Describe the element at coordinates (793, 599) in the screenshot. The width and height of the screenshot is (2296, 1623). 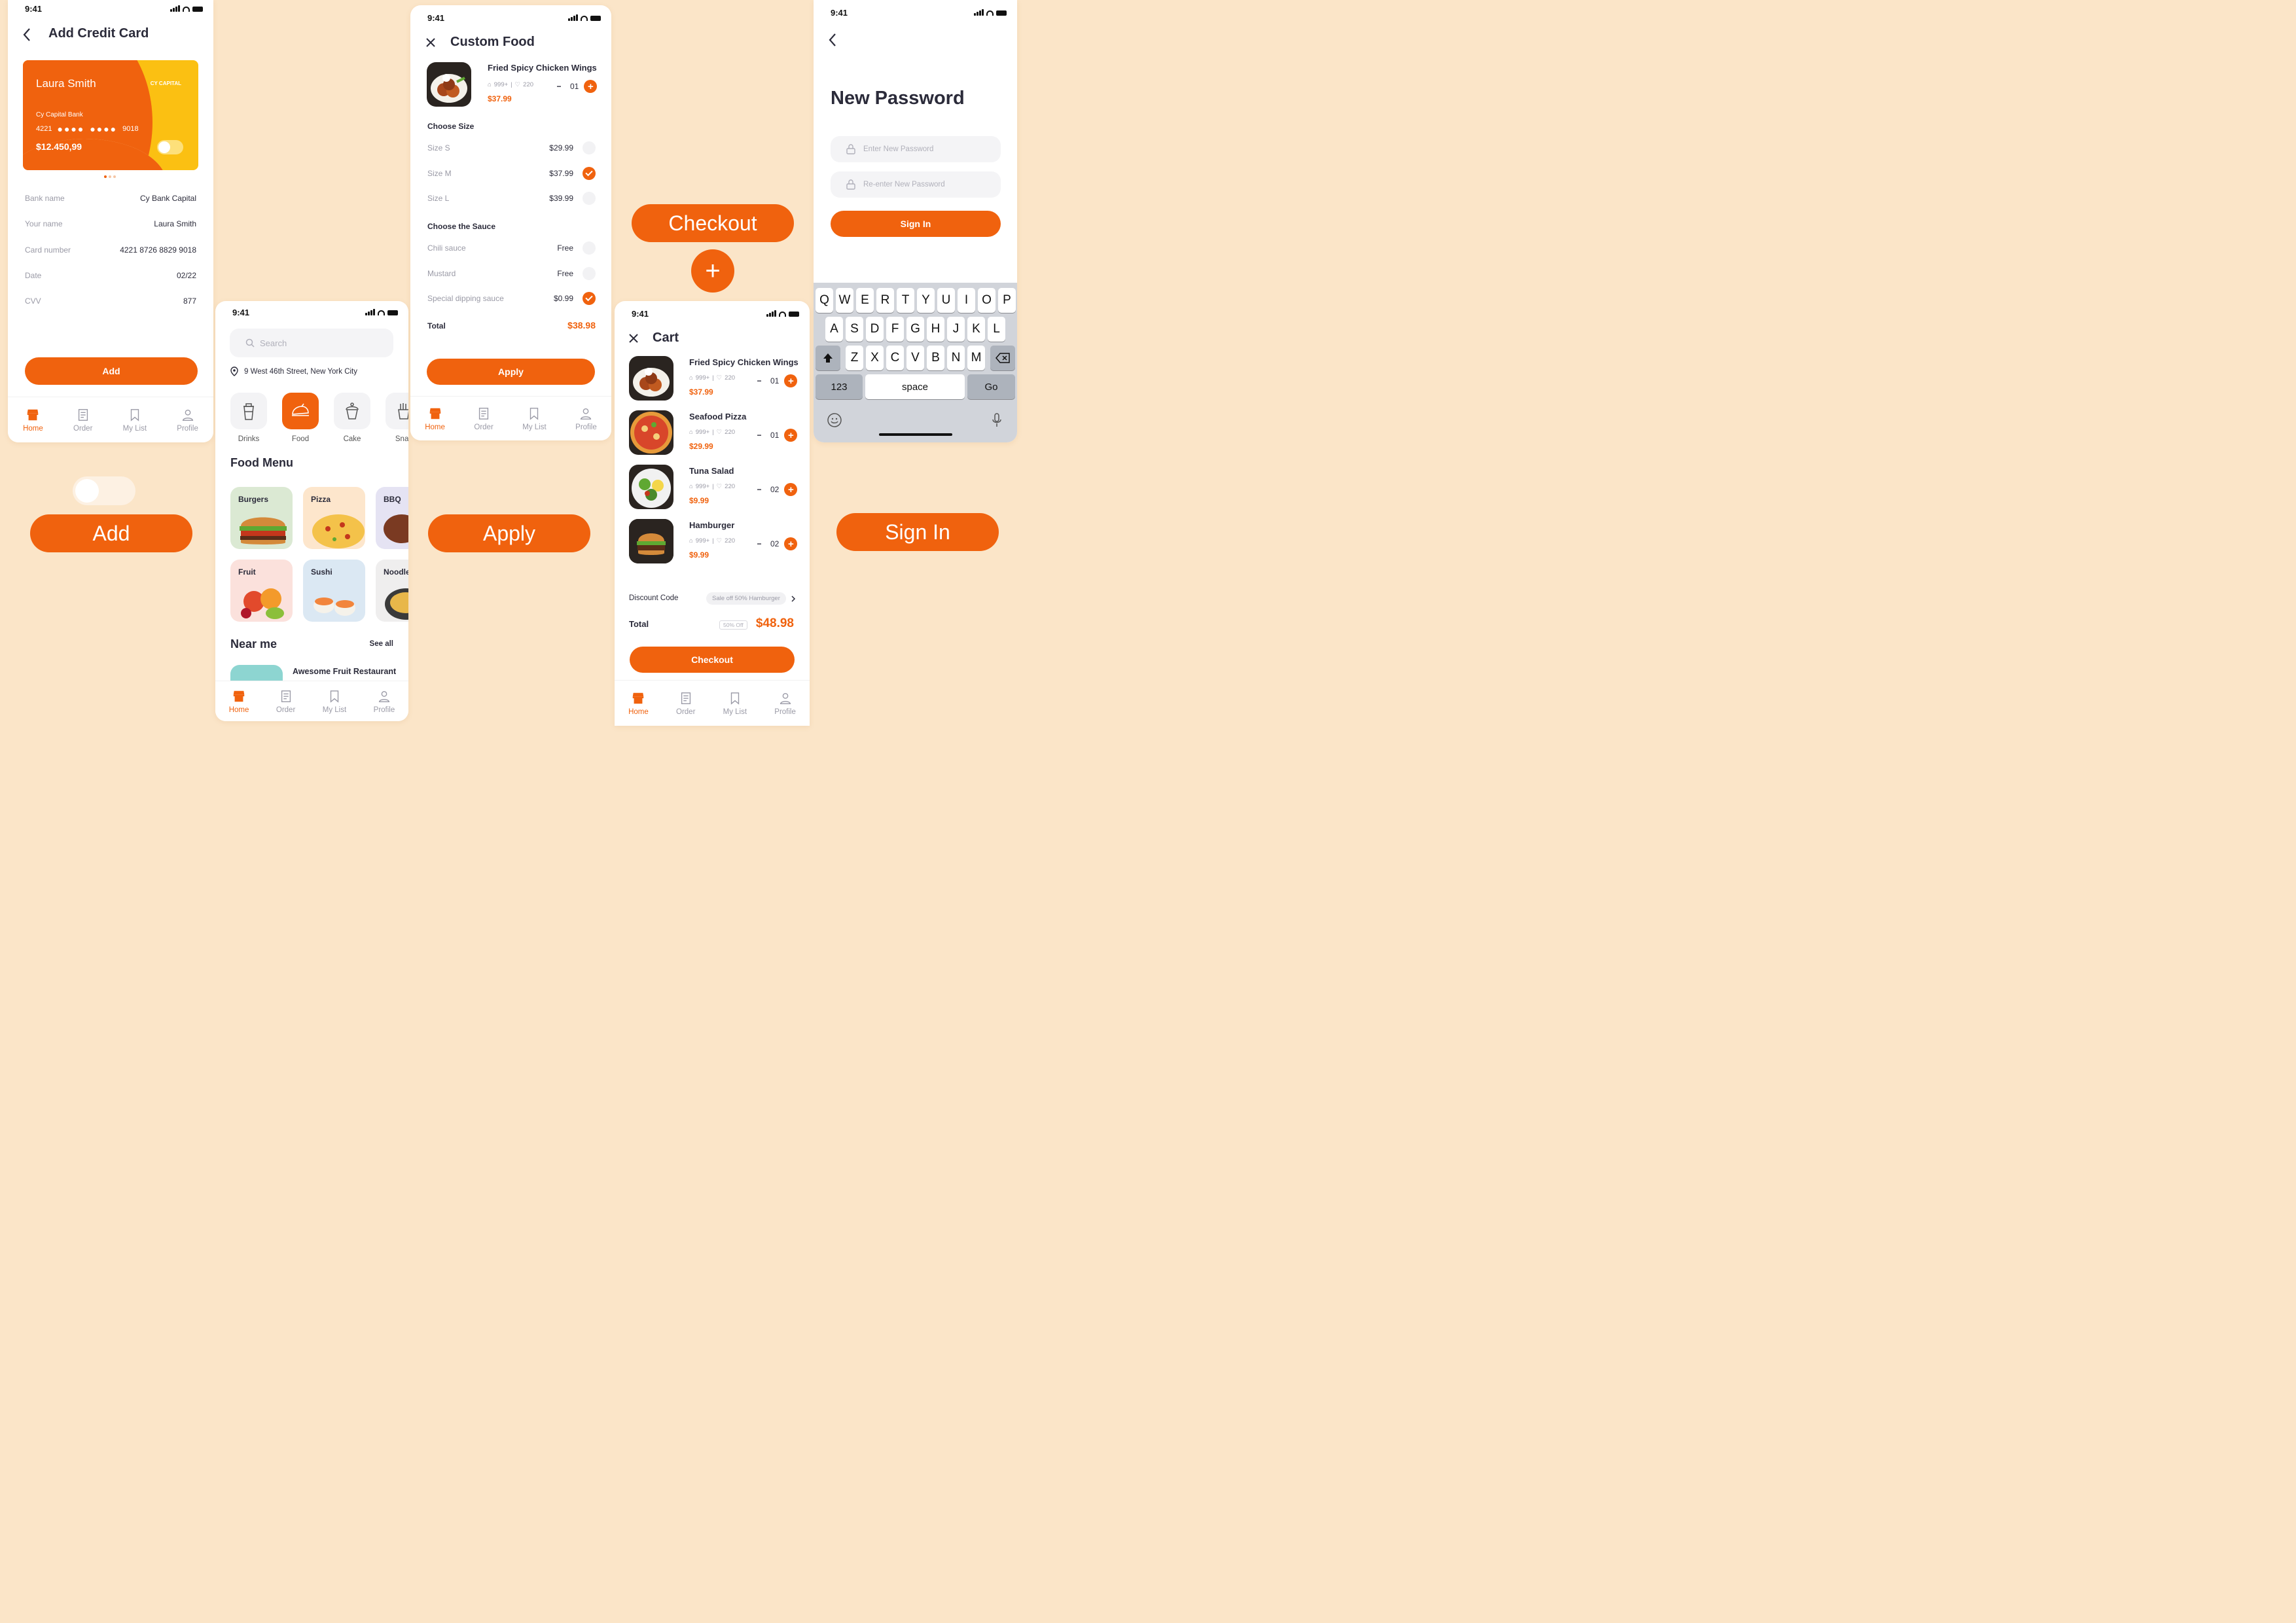
I see `chevron-right-icon` at that location.